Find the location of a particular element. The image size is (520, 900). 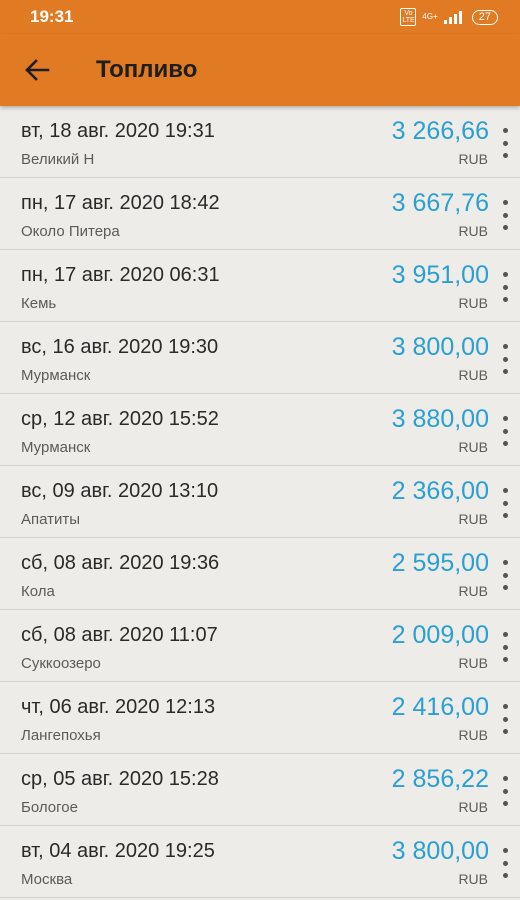

entry-amount: 3 667,76 is located at coordinates (440, 203).